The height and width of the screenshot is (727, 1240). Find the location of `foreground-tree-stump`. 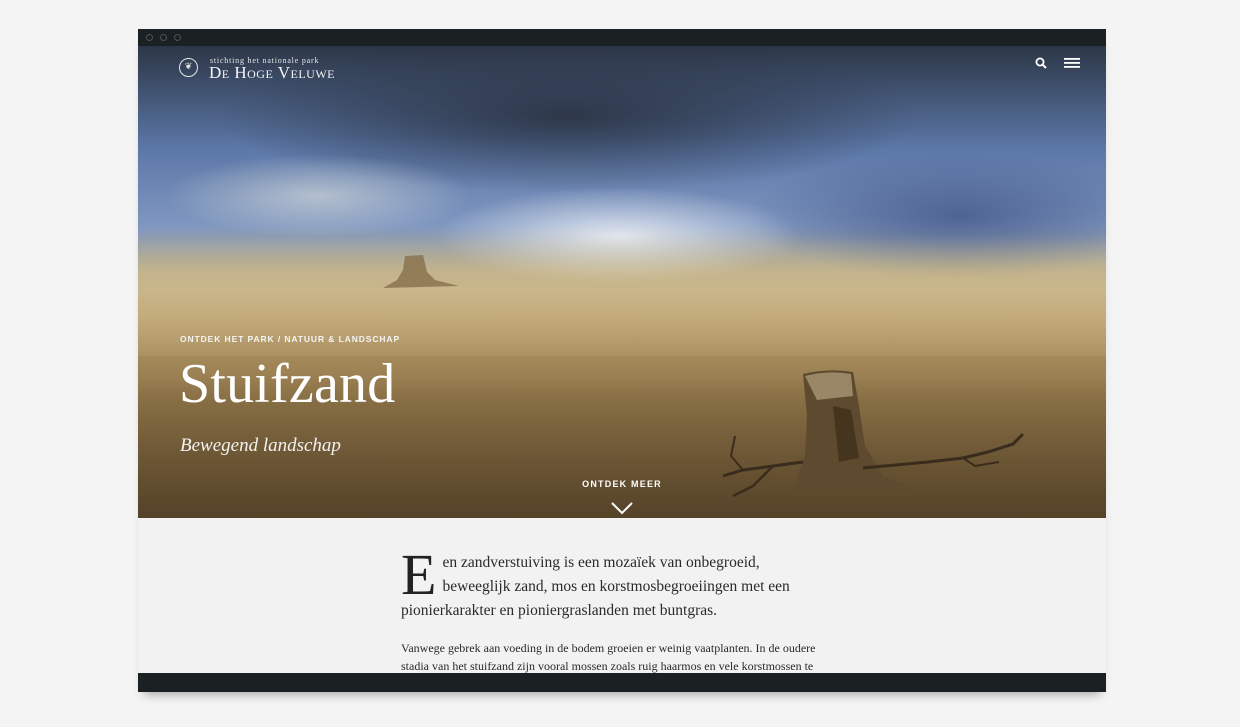

foreground-tree-stump is located at coordinates (873, 434).